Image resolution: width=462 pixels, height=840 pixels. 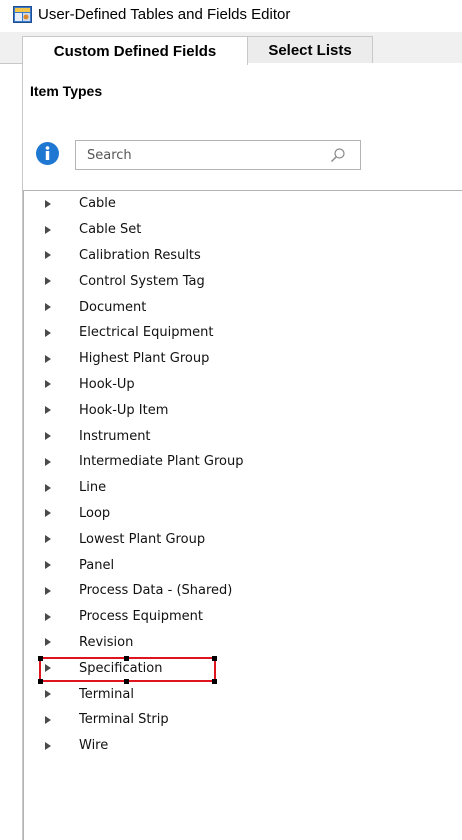 I want to click on tree-item-label: Calibration Results, so click(x=140, y=255).